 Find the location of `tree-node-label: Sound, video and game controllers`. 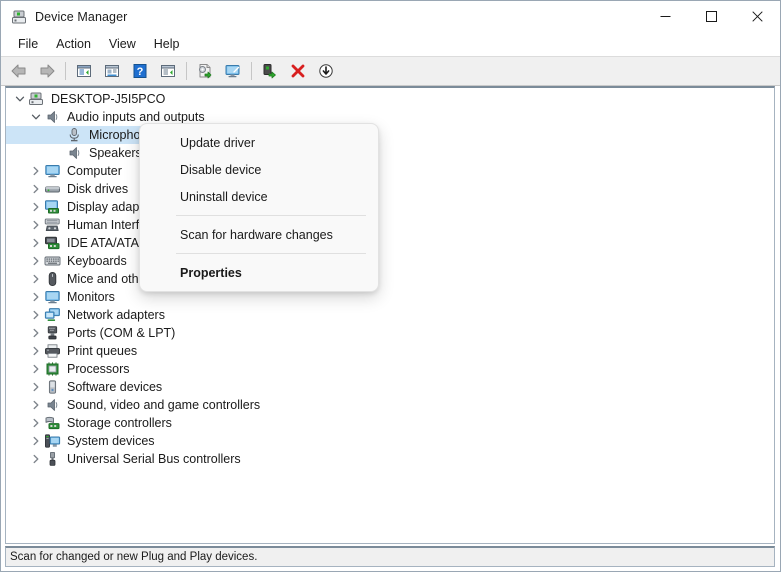

tree-node-label: Sound, video and game controllers is located at coordinates (164, 405).